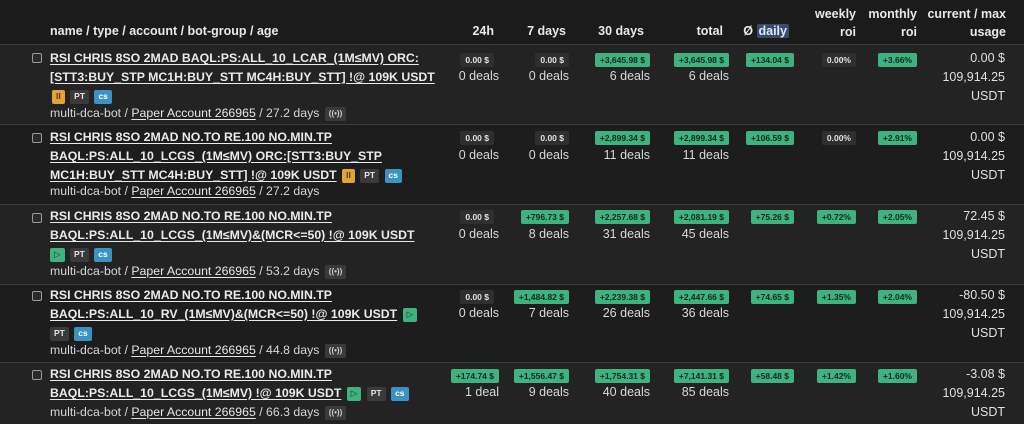  I want to click on deals-7d: 0 deals, so click(548, 76).